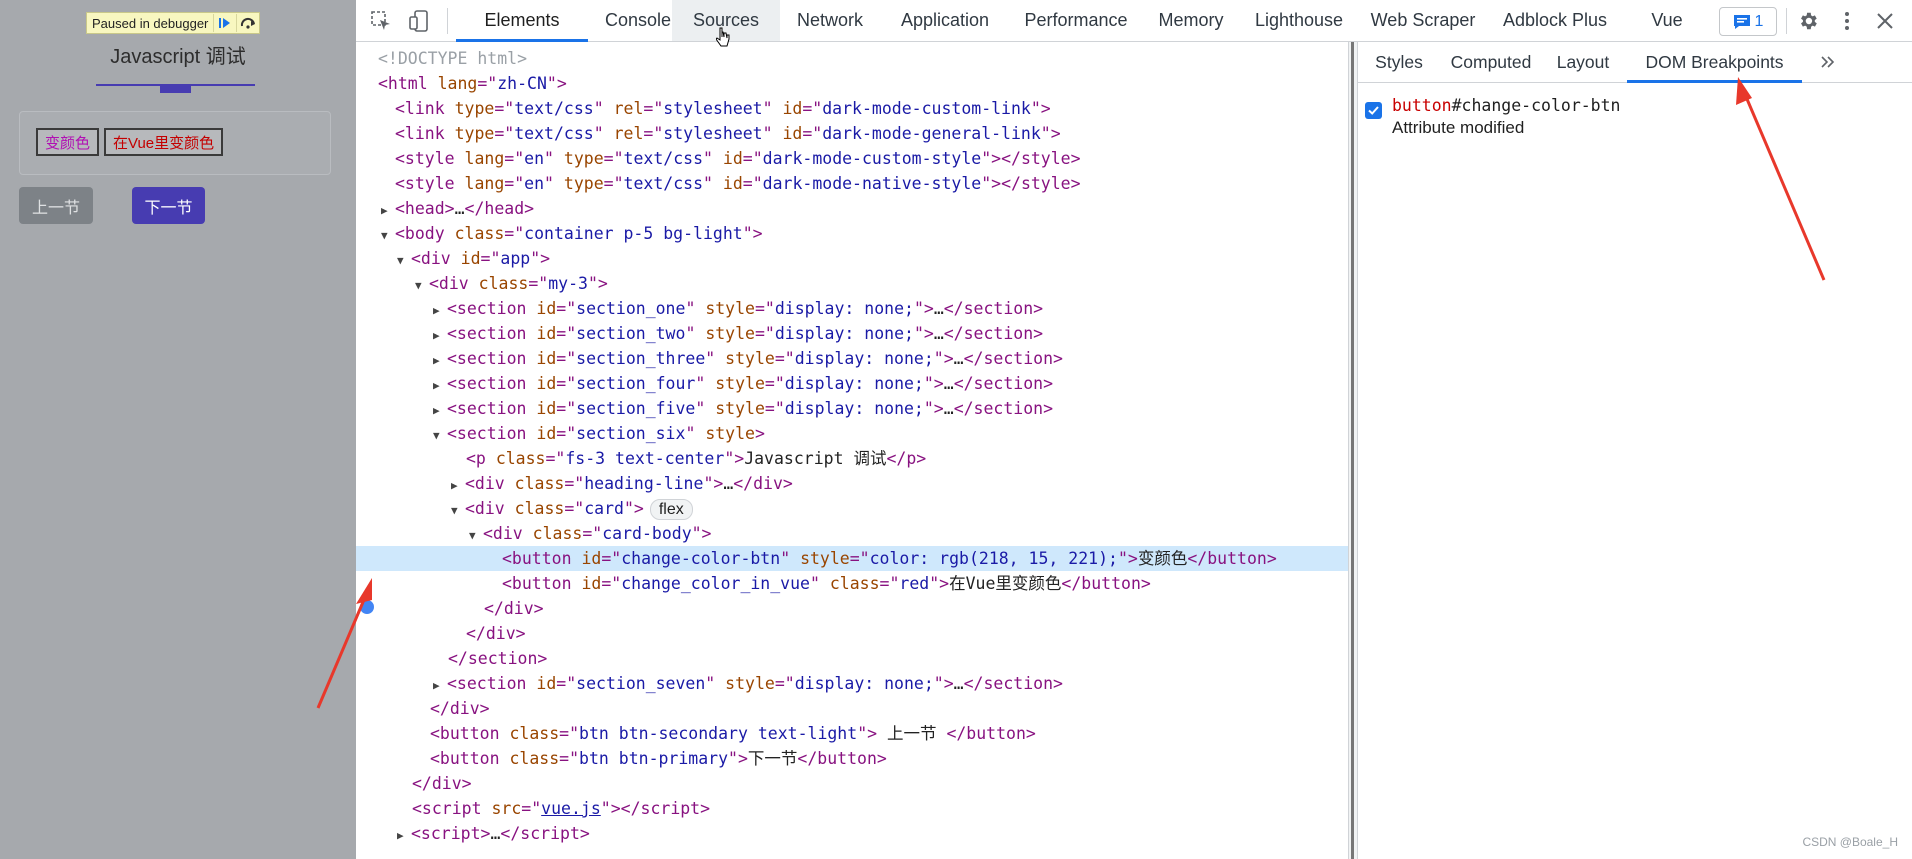 Image resolution: width=1912 pixels, height=859 pixels. What do you see at coordinates (852, 508) in the screenshot?
I see `dom-node: ▼ <div class="card"> flex` at bounding box center [852, 508].